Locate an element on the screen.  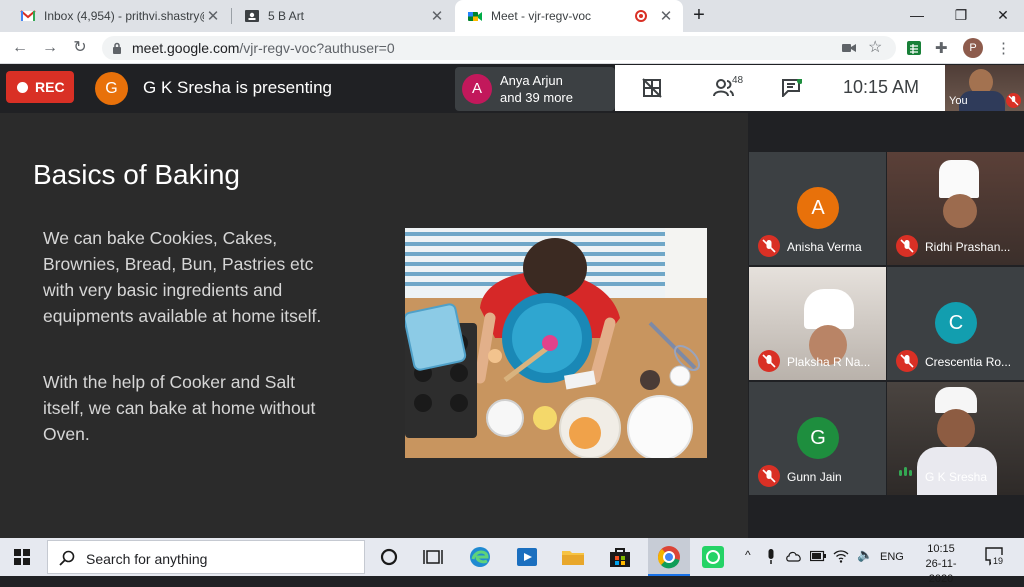
input-language: ENG is located at coordinates (892, 557).